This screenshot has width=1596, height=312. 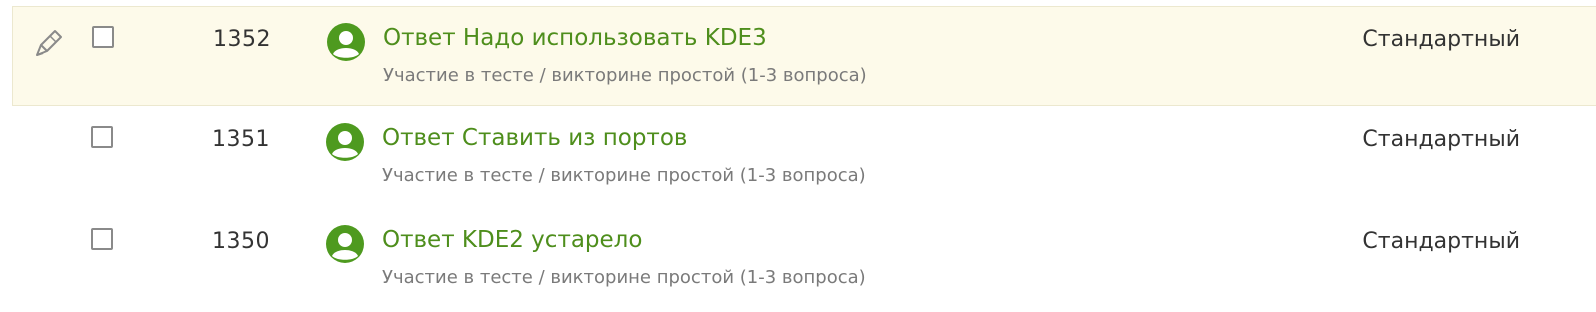 What do you see at coordinates (512, 240) in the screenshot?
I see `item-title-link: Ответ KDE2 устарело` at bounding box center [512, 240].